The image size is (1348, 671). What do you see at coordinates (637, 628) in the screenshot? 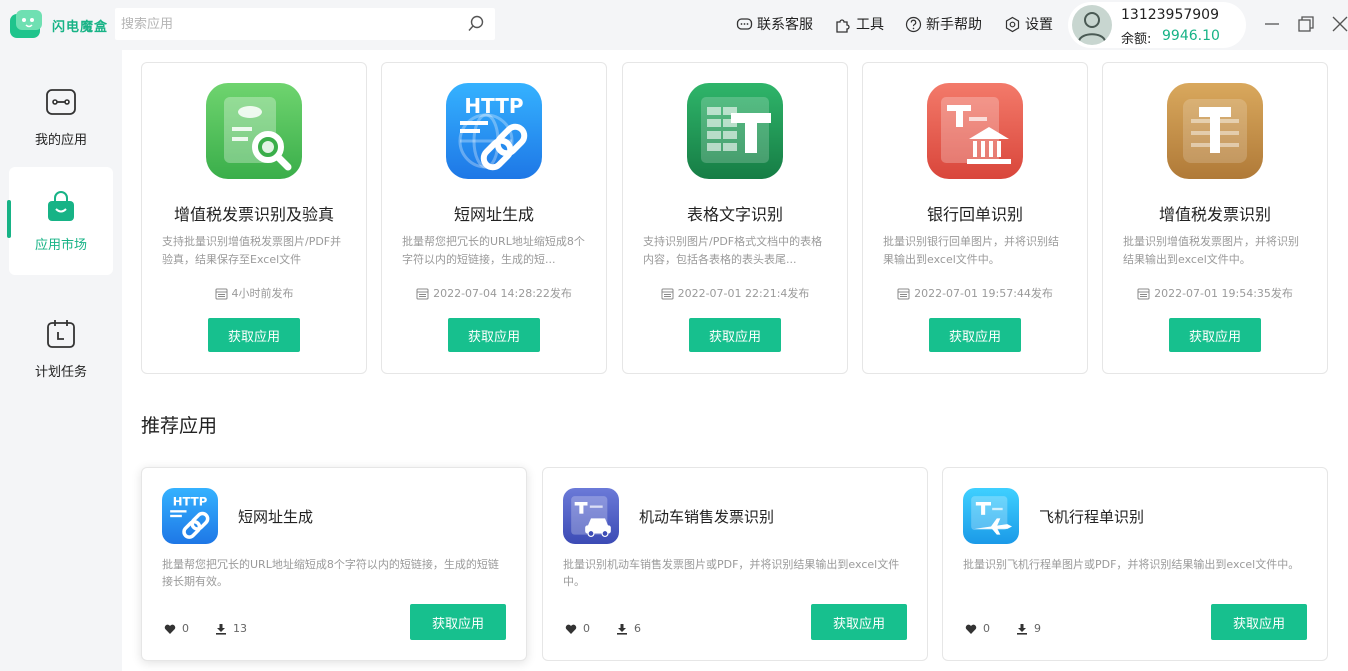
I see `download-count: 6` at bounding box center [637, 628].